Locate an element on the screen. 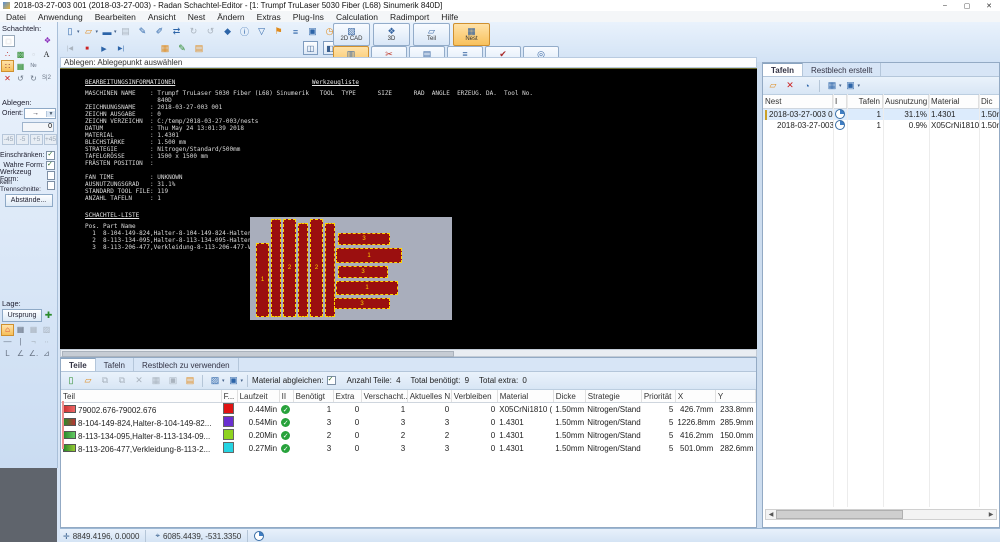 This screenshot has width=1000, height=542. menu-anwendung: Anwendung is located at coordinates (60, 17).